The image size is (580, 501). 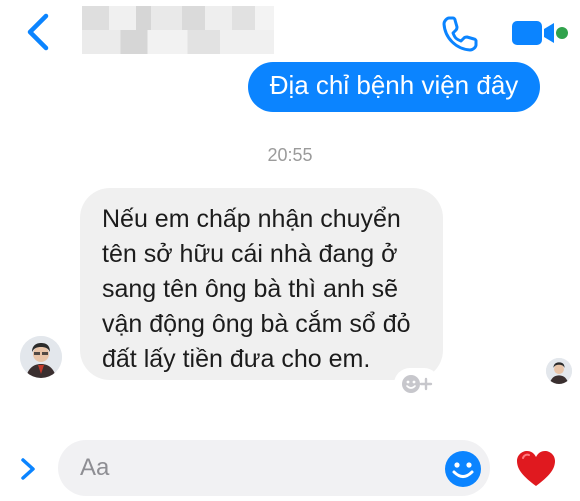 What do you see at coordinates (250, 254) in the screenshot?
I see `received-message-line: tên sở hữu cái nhà đang ở` at bounding box center [250, 254].